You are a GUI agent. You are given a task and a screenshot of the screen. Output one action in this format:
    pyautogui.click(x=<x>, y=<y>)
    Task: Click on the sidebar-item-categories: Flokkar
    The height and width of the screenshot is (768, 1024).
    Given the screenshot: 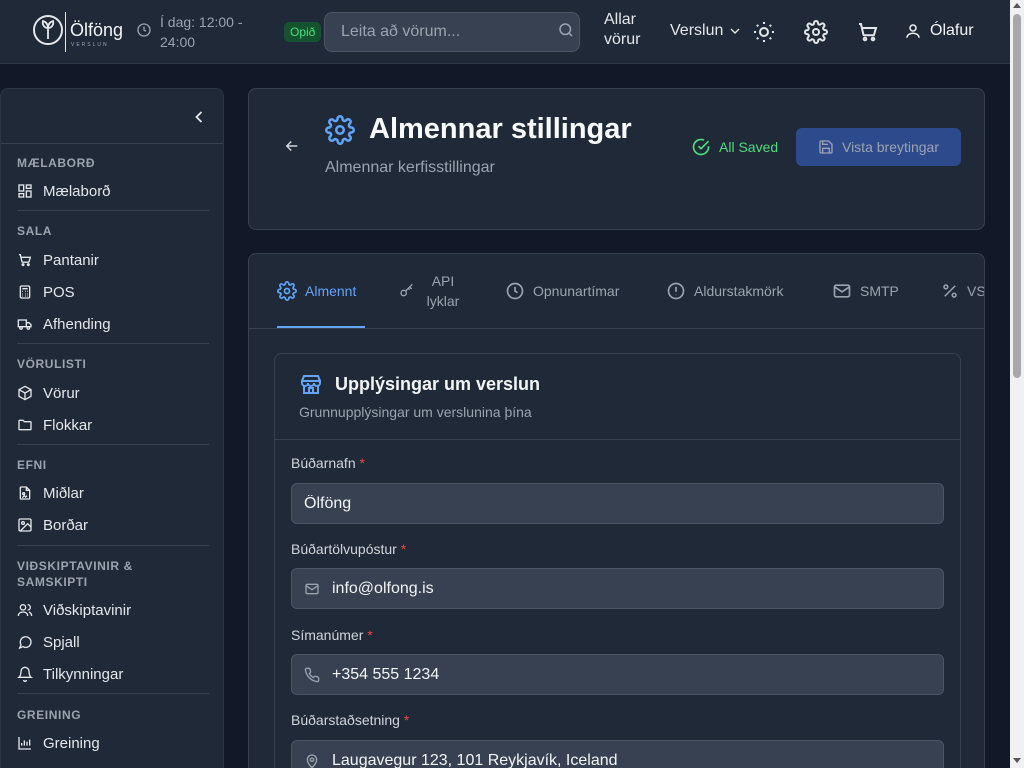 What is the action you would take?
    pyautogui.click(x=113, y=425)
    